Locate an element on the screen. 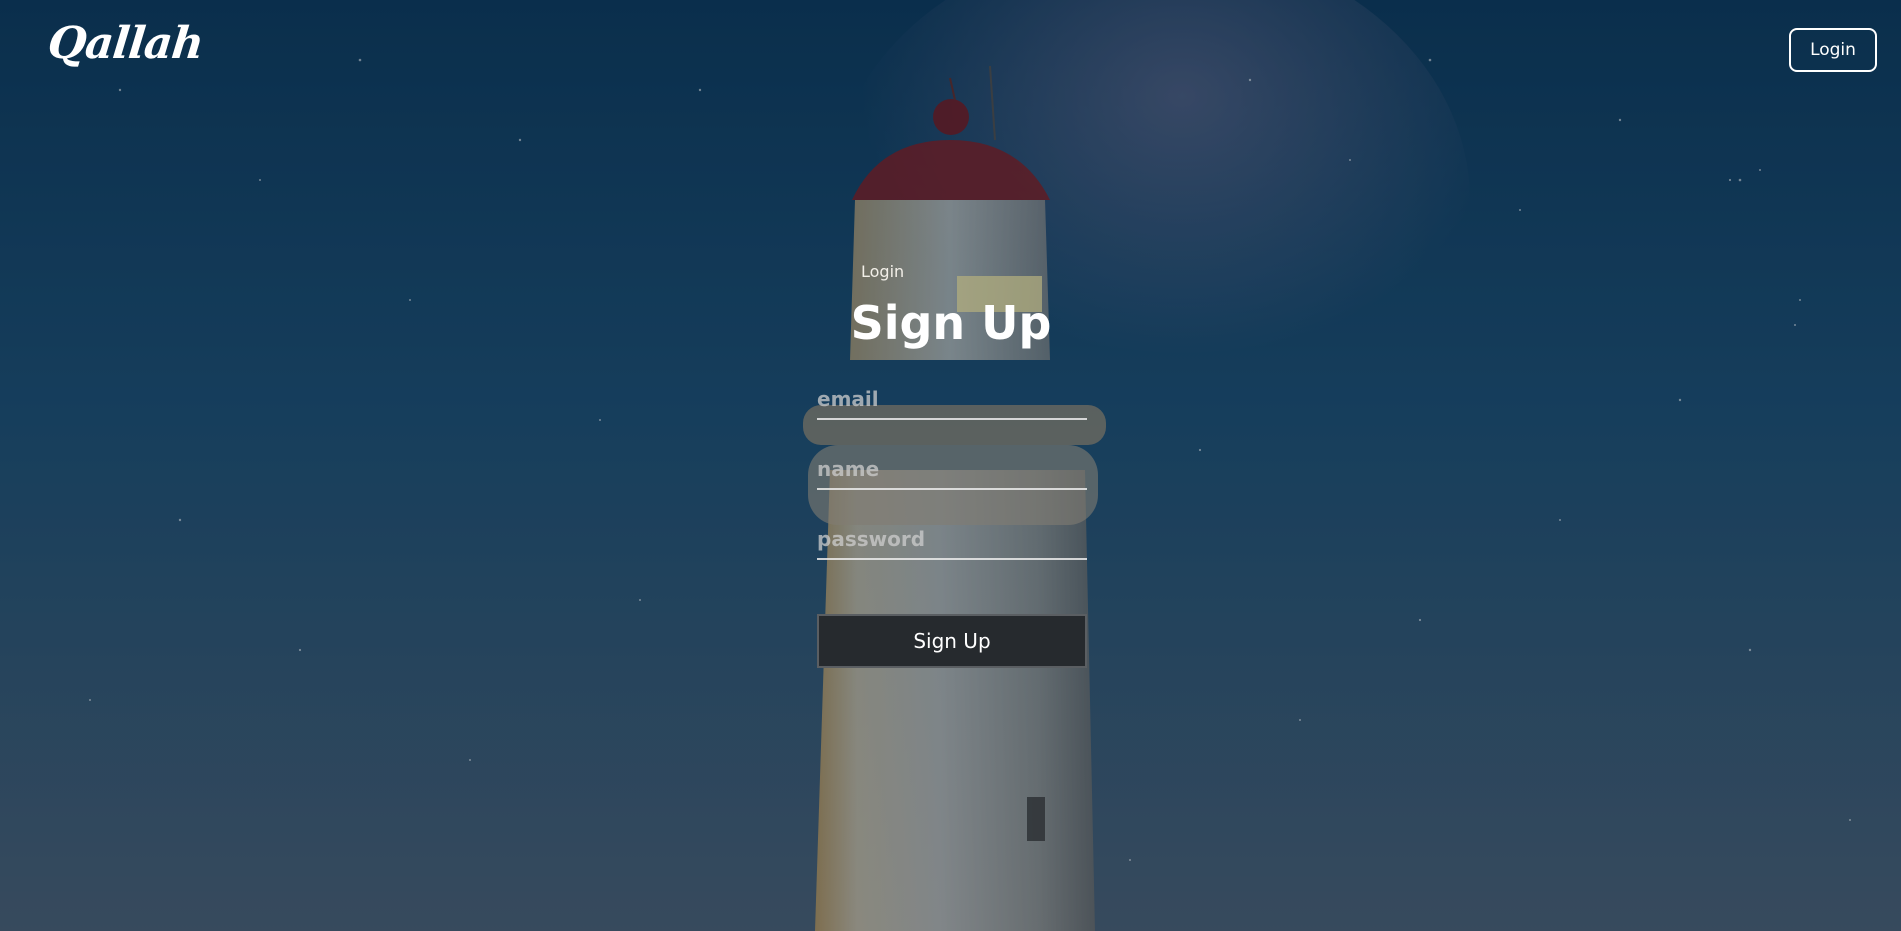 This screenshot has width=1901, height=931. page-title: Sign Up is located at coordinates (951, 323).